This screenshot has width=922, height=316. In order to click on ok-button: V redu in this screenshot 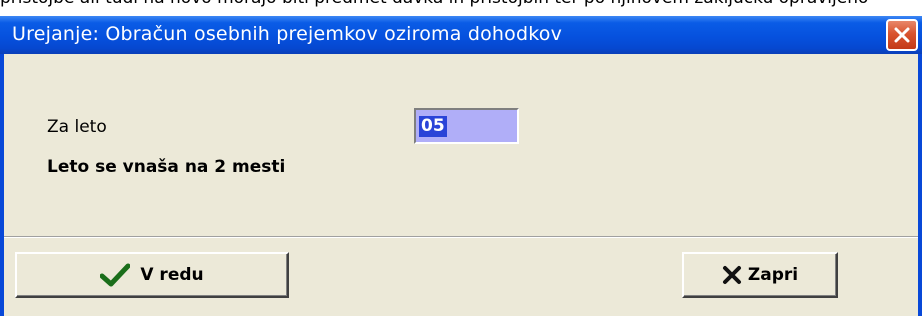, I will do `click(152, 275)`.